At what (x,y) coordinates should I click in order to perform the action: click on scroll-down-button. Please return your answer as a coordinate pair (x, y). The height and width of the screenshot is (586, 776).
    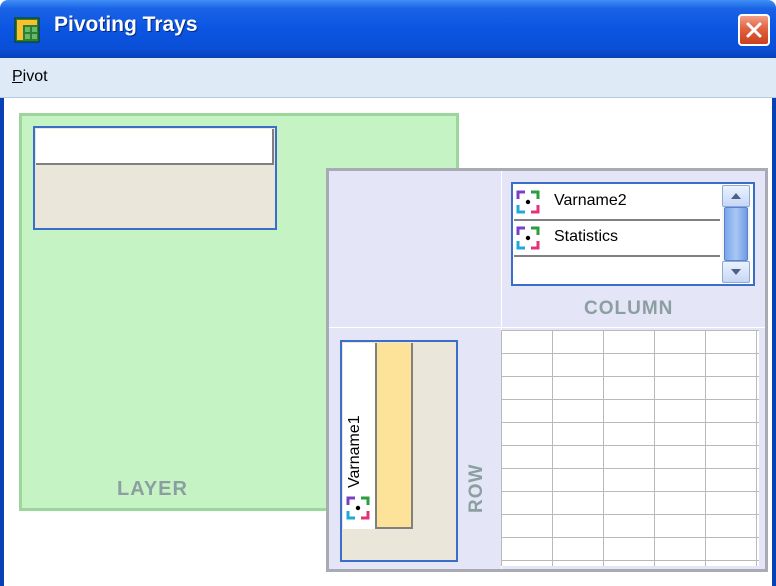
    Looking at the image, I should click on (736, 272).